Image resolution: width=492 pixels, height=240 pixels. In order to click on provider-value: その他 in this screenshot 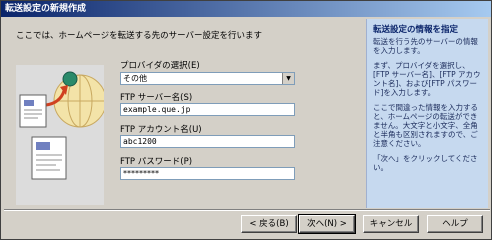, I will do `click(135, 78)`.